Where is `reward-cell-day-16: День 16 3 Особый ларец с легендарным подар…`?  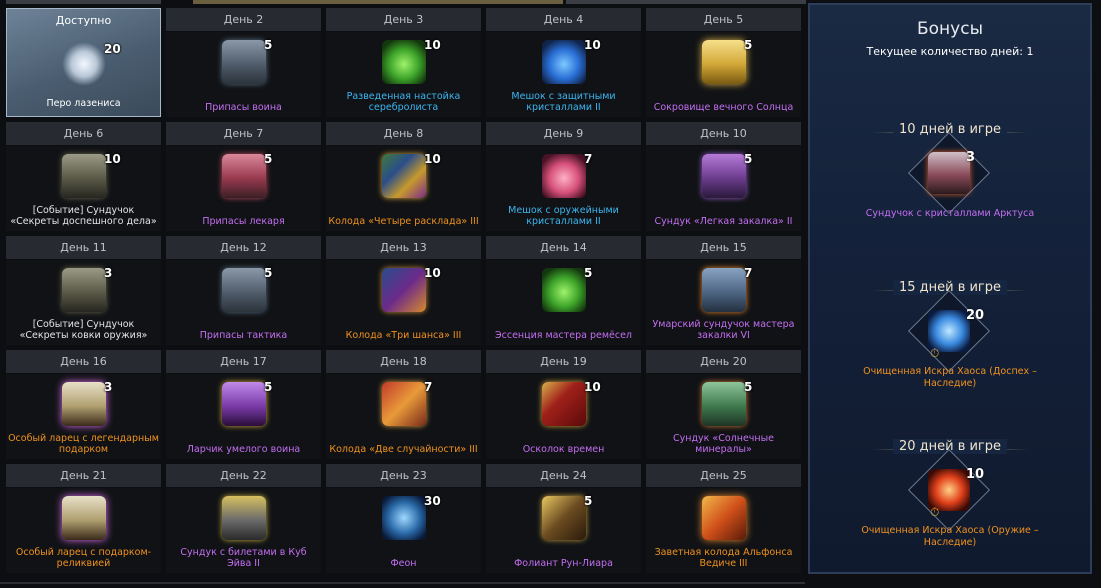 reward-cell-day-16: День 16 3 Особый ларец с легендарным подар… is located at coordinates (83, 404).